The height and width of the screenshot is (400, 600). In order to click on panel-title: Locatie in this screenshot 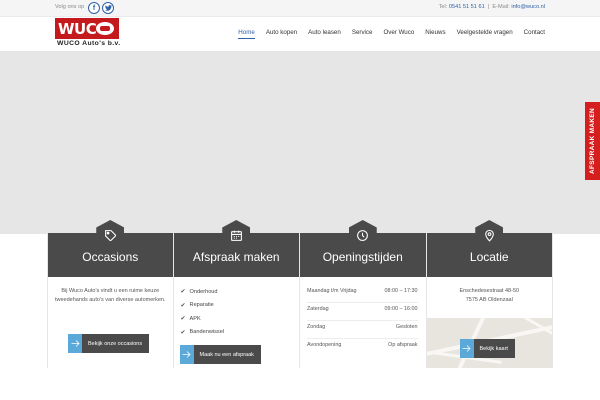, I will do `click(489, 257)`.